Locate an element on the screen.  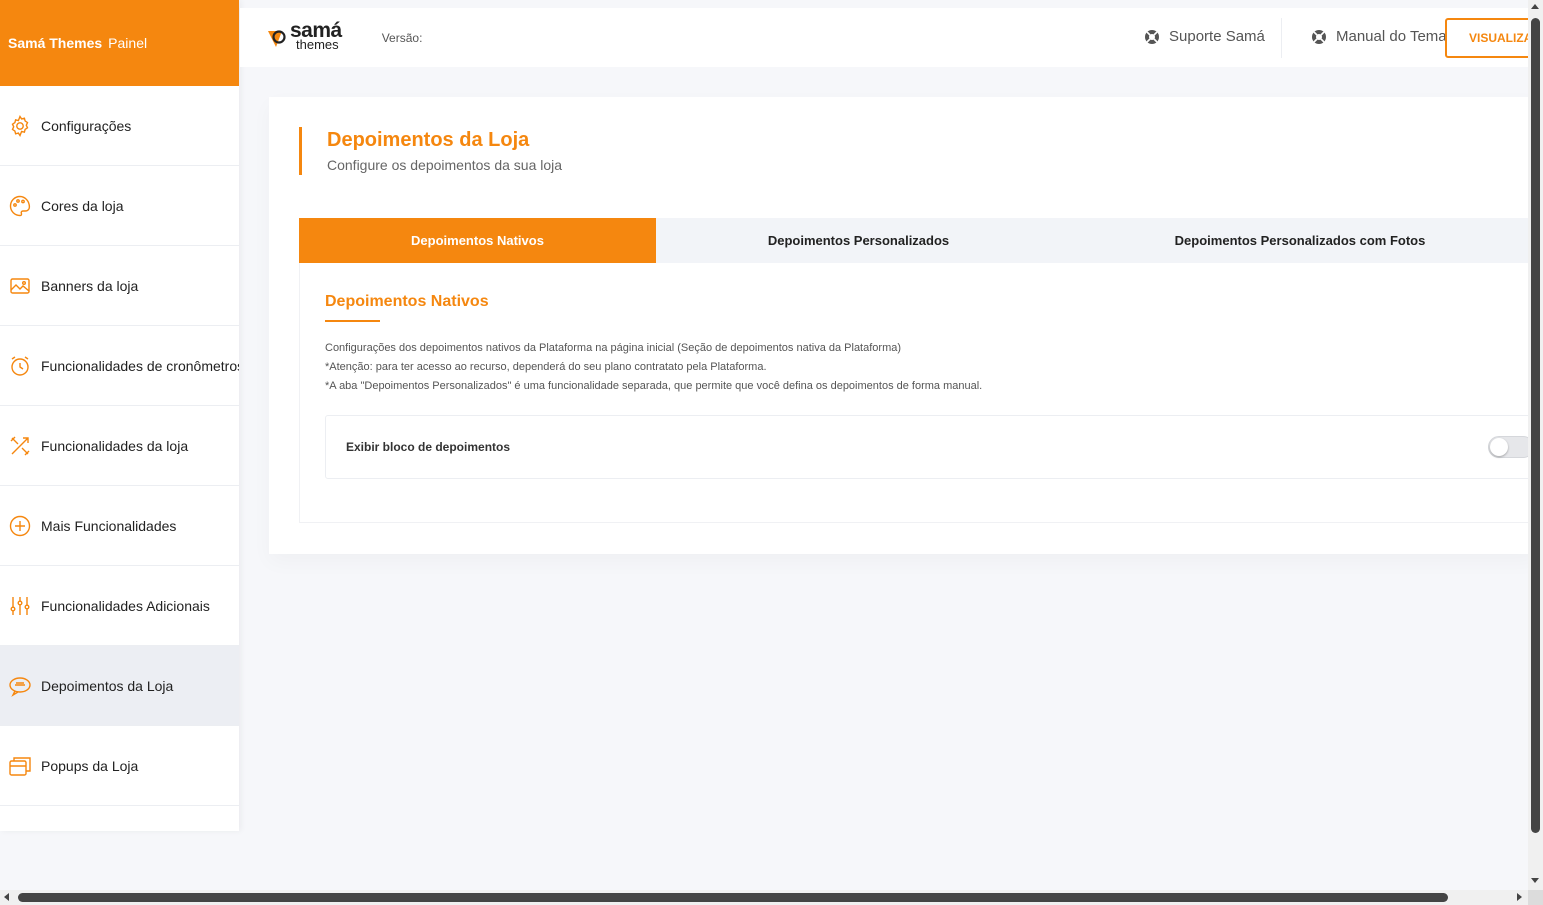
sidebar-item-label: Funcionalidades de cronômetros is located at coordinates (140, 365).